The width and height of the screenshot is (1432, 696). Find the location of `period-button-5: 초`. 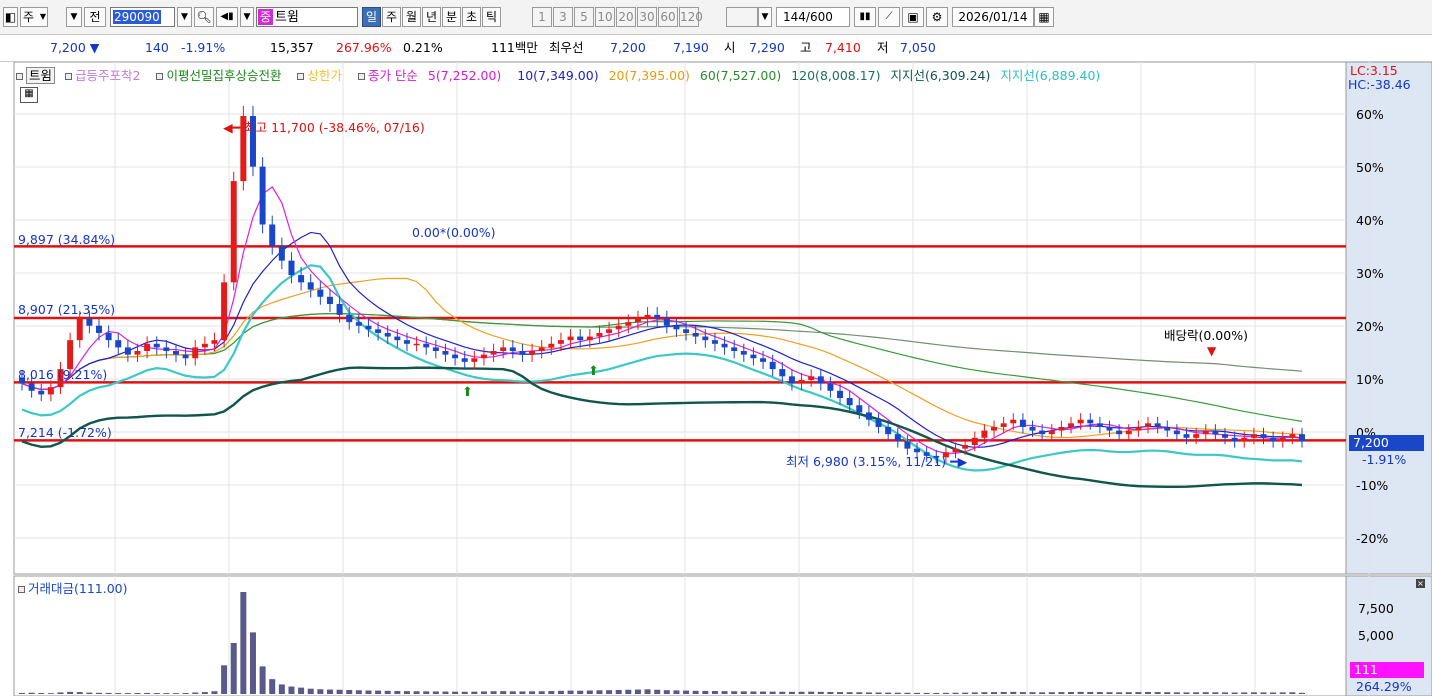

period-button-5: 초 is located at coordinates (471, 17).